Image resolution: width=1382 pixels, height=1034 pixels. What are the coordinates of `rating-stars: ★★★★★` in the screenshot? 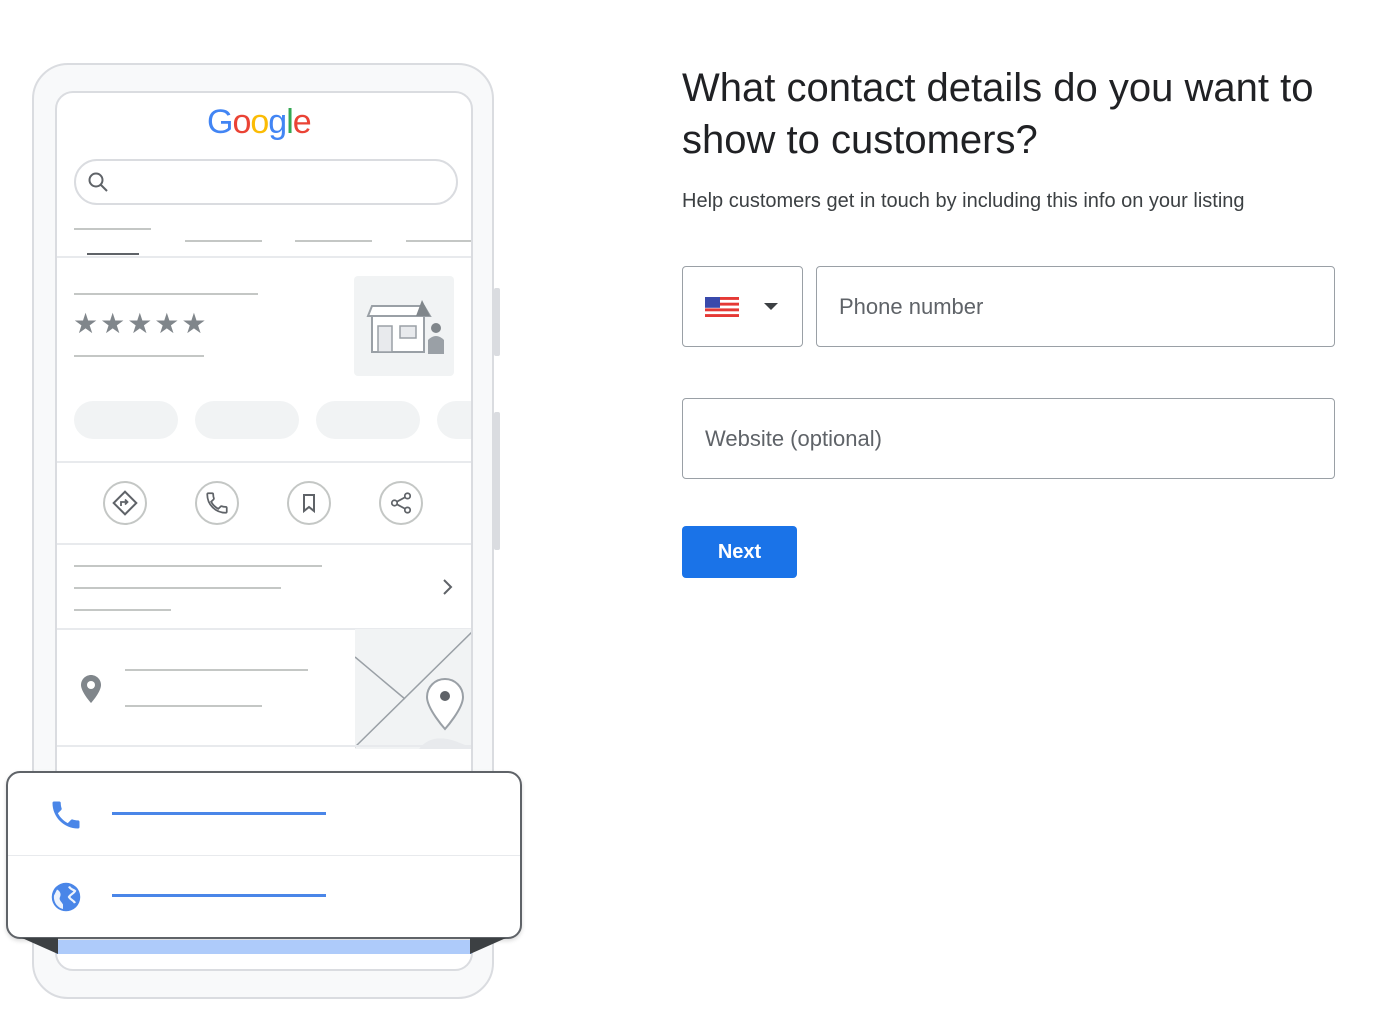 It's located at (141, 323).